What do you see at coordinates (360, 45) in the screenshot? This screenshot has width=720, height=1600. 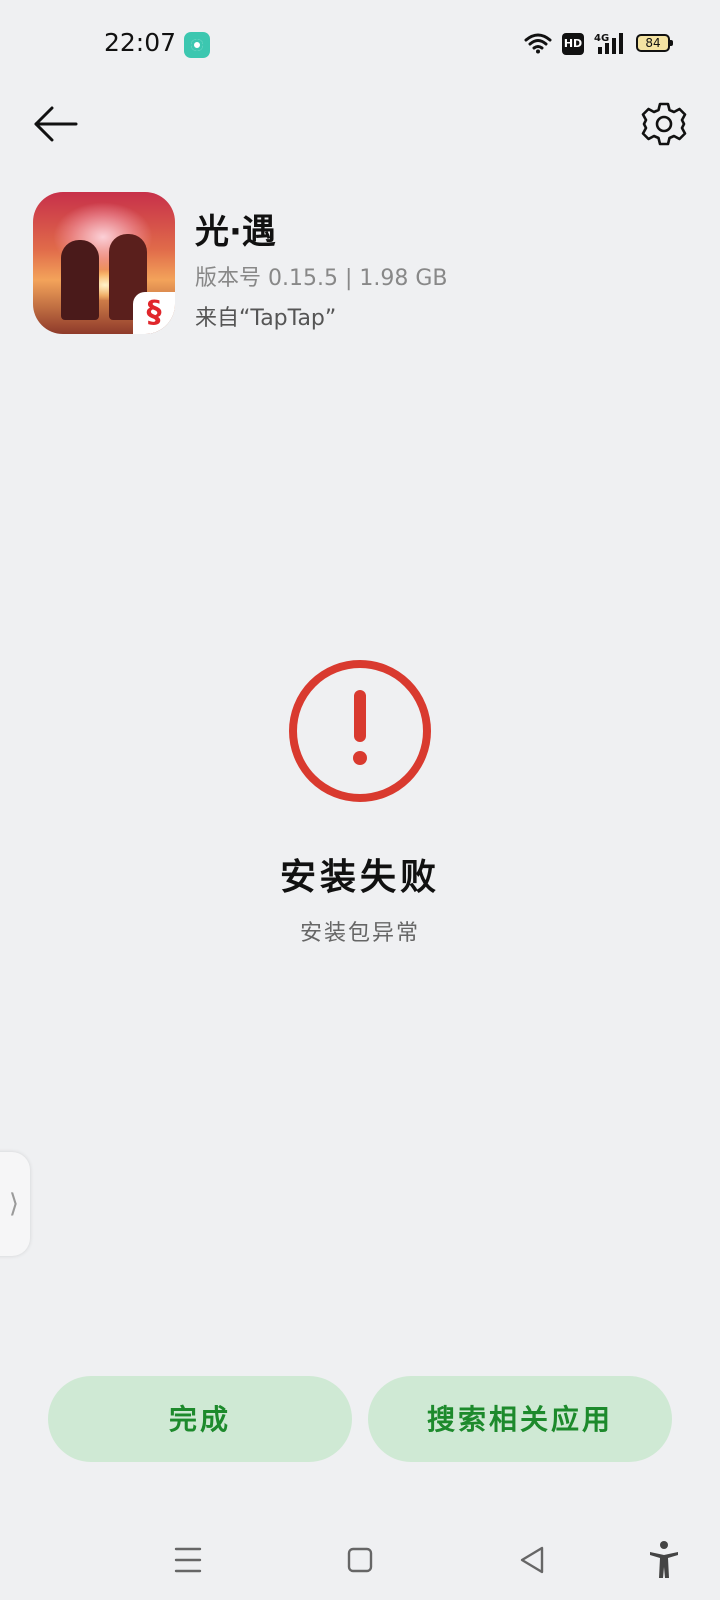 I see `status-bar: 22:07 HD 4G 84` at bounding box center [360, 45].